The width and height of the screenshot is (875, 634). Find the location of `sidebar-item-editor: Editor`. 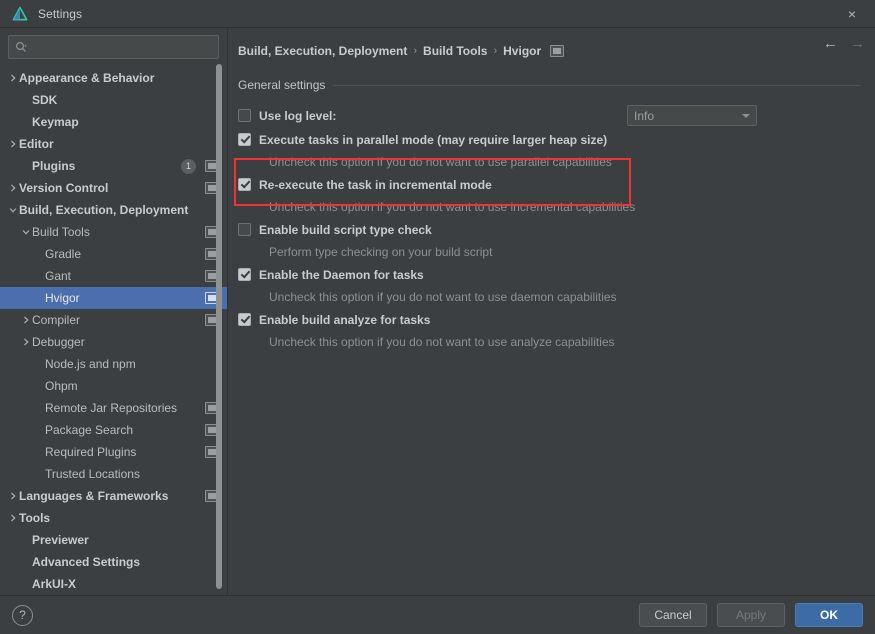

sidebar-item-editor: Editor is located at coordinates (113, 144).